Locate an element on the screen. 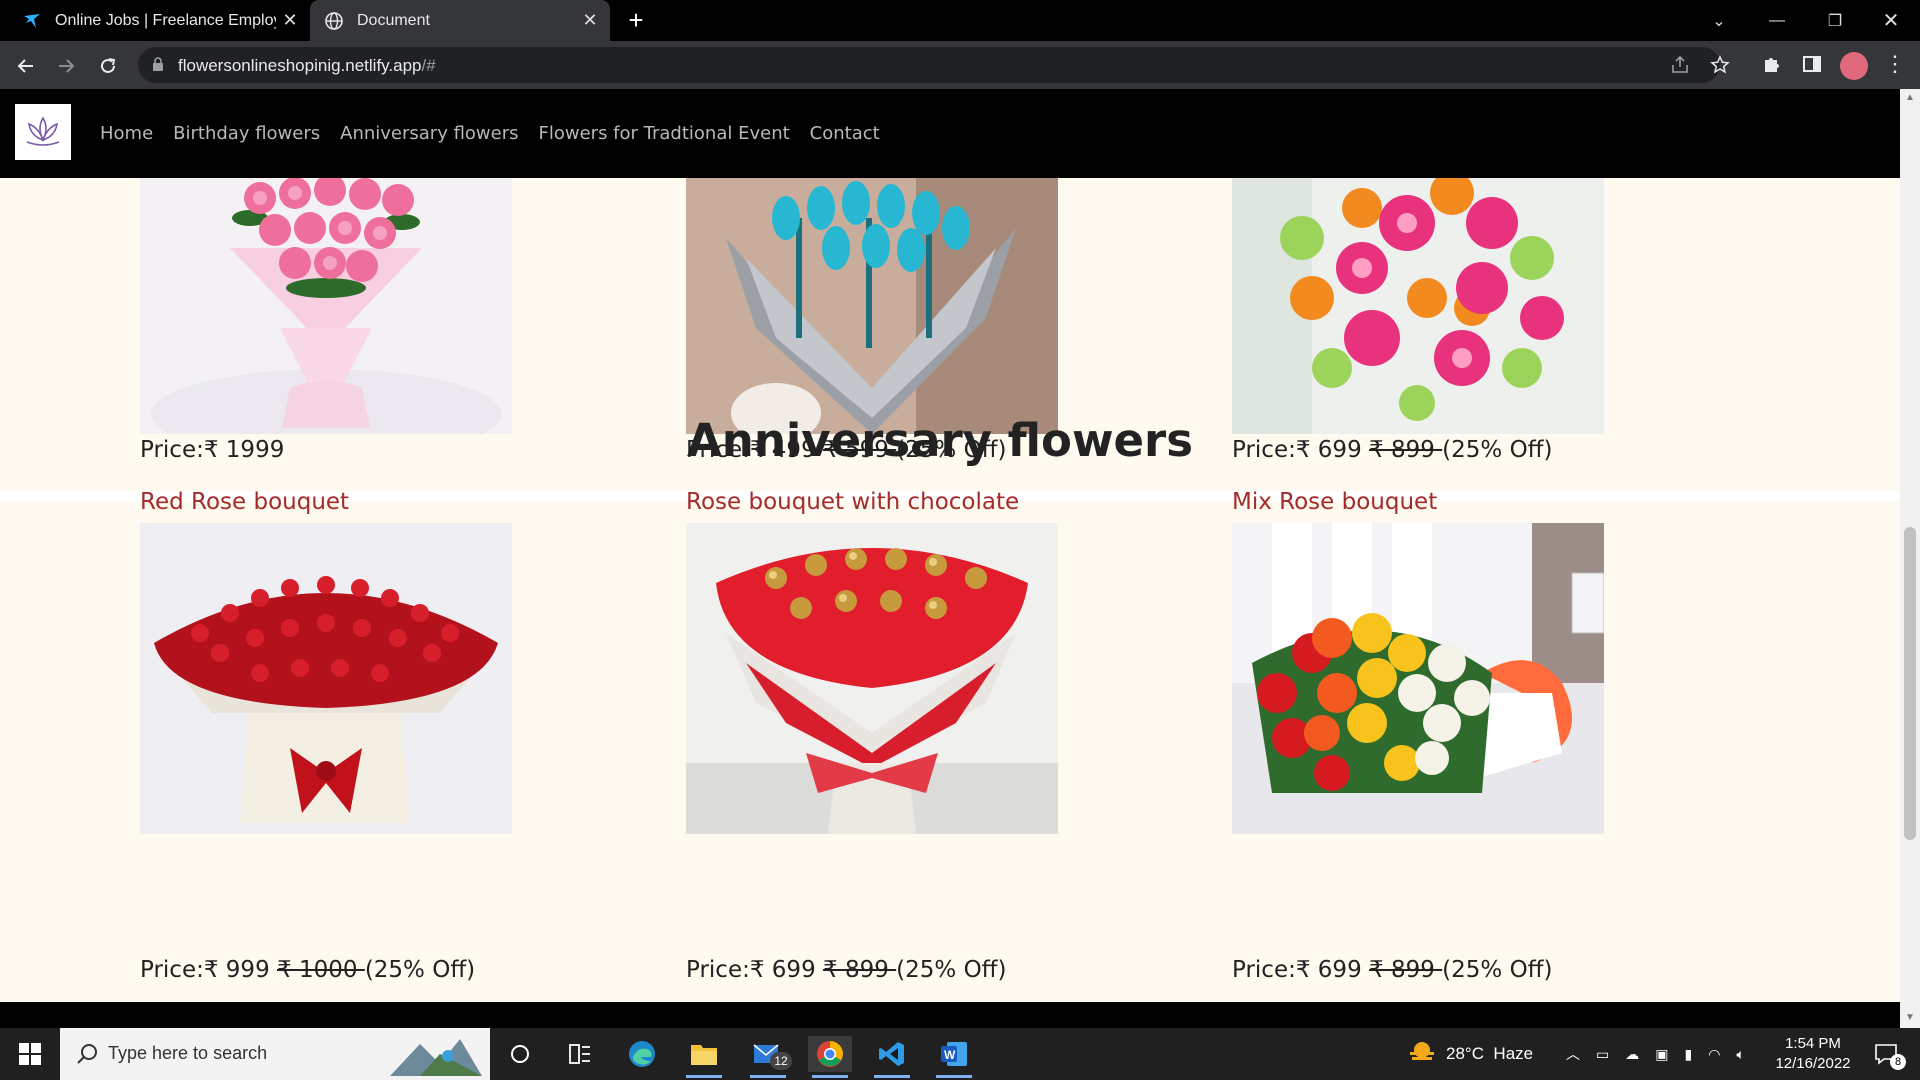 This screenshot has height=1080, width=1920. nav-home: Home is located at coordinates (126, 133).